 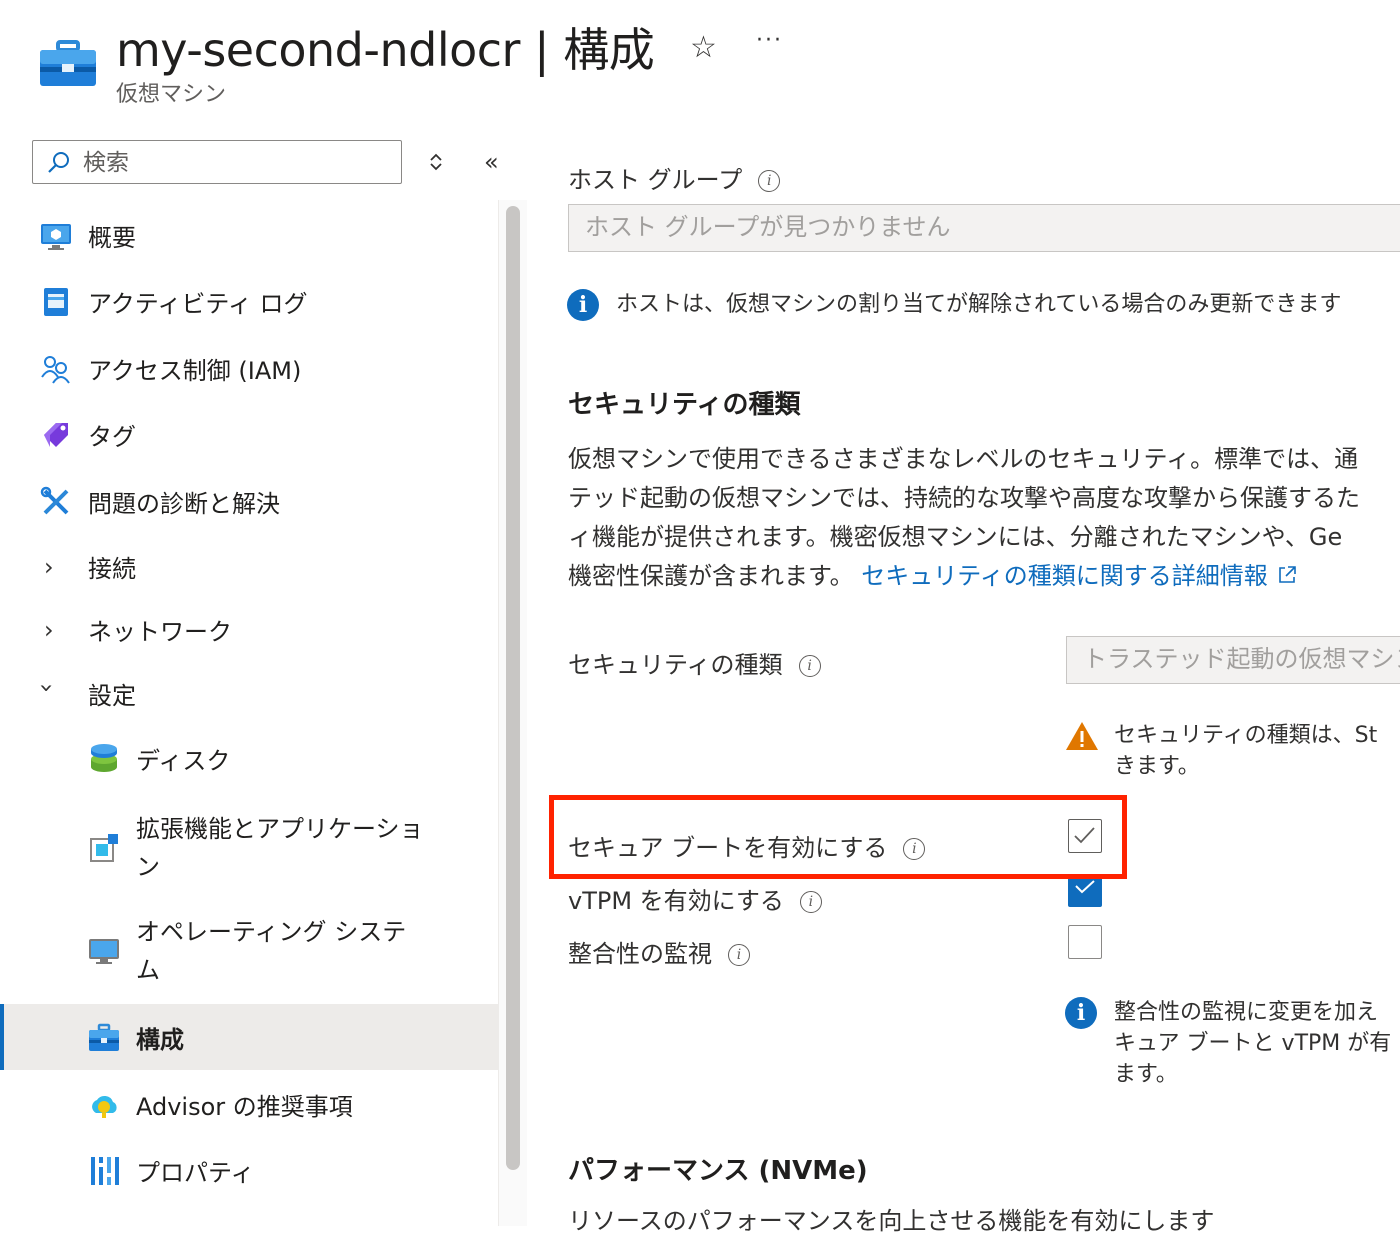 I want to click on sidebar-item-advisor: Advisor の推奨事項, so click(x=249, y=1103).